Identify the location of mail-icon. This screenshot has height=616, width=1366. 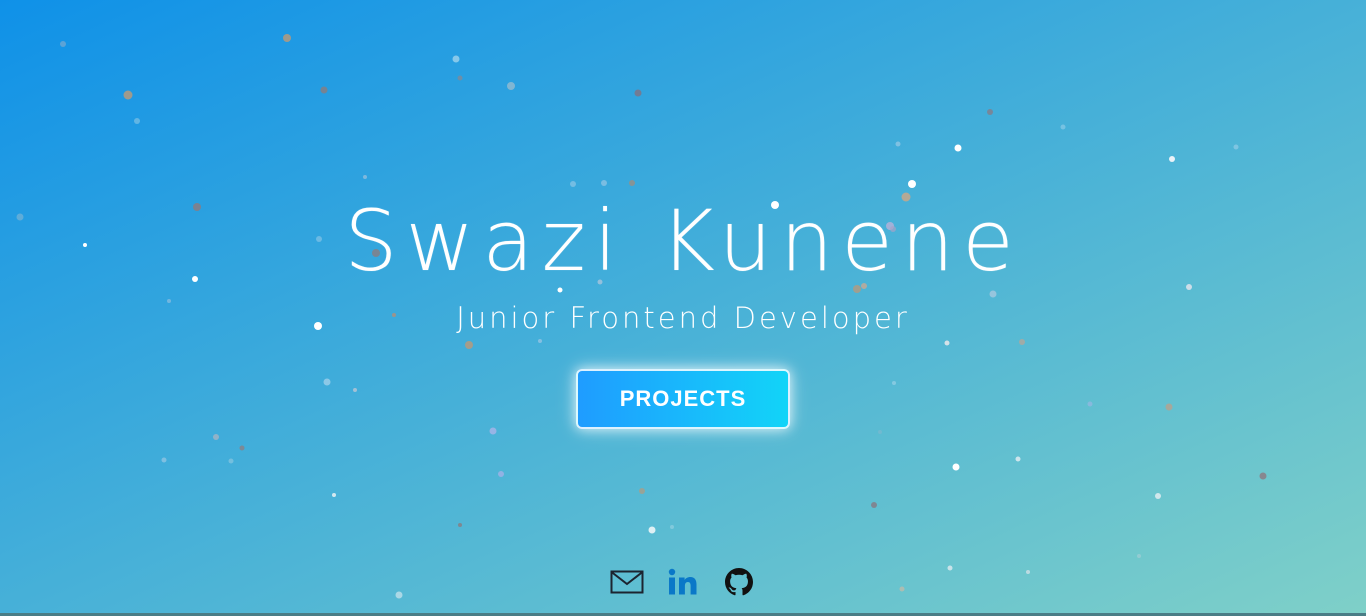
(627, 582).